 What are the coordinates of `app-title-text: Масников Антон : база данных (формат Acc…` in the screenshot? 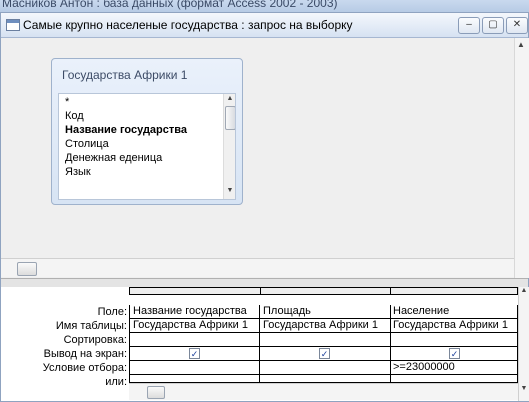 It's located at (170, 5).